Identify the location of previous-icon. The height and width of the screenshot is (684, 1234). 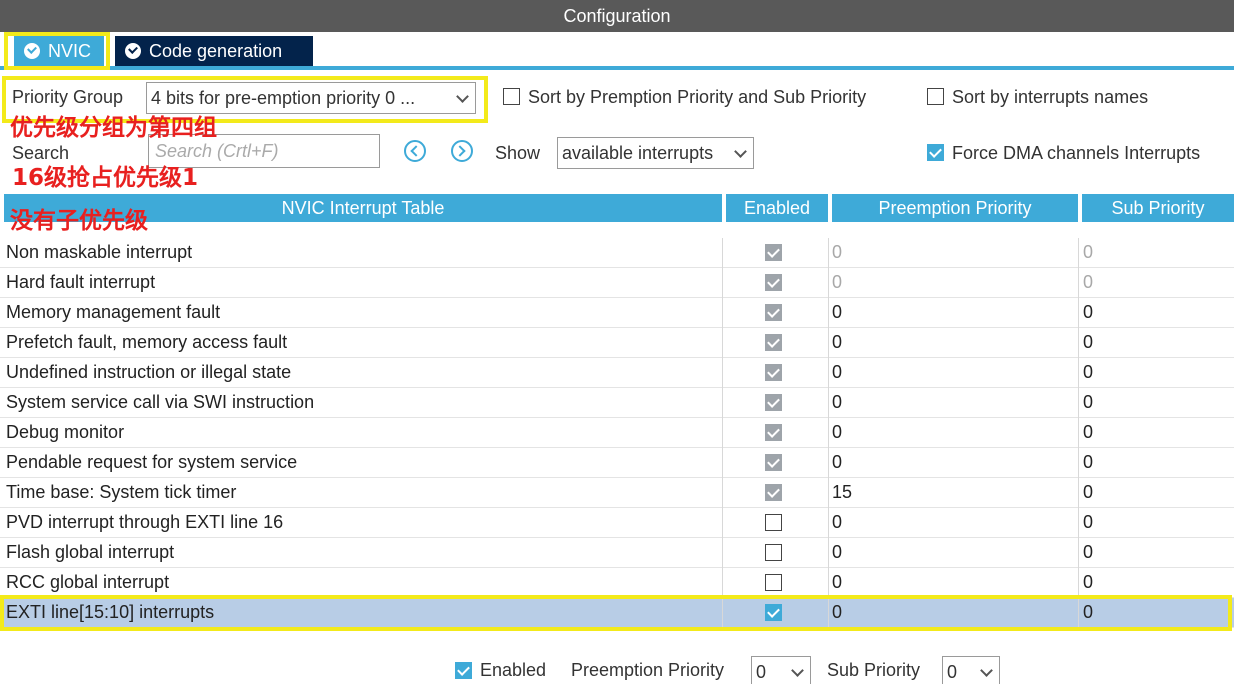
(415, 151).